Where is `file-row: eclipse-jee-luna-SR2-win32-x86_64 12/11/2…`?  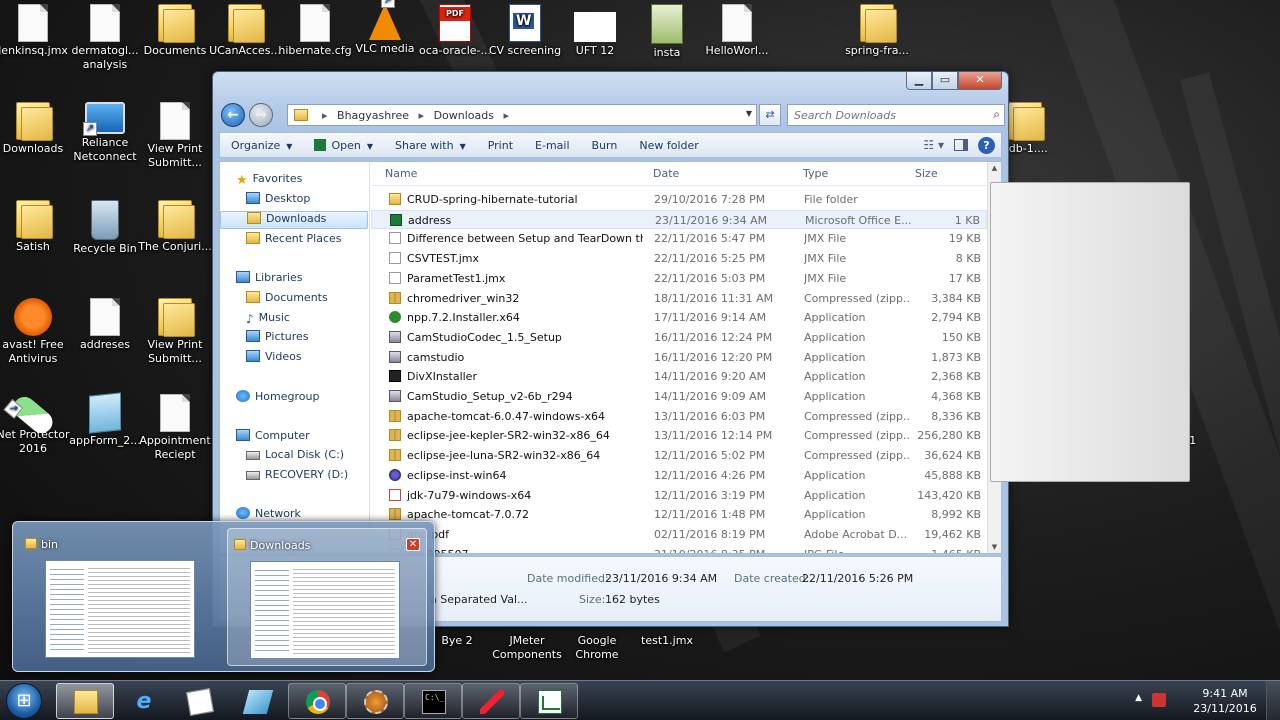
file-row: eclipse-jee-luna-SR2-win32-x86_64 12/11/2… is located at coordinates (679, 455).